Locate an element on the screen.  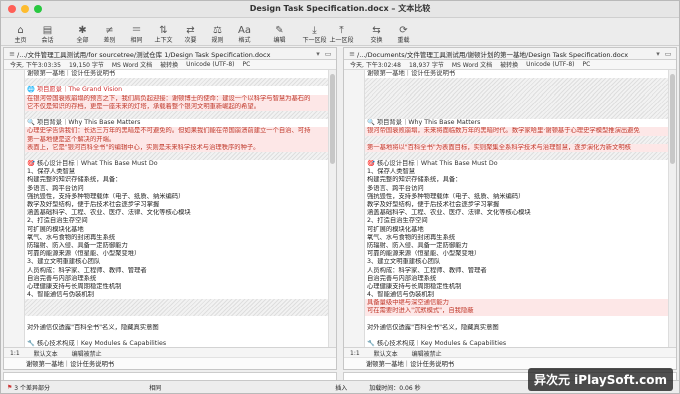
right-scroll-thumb is located at coordinates (672, 119).